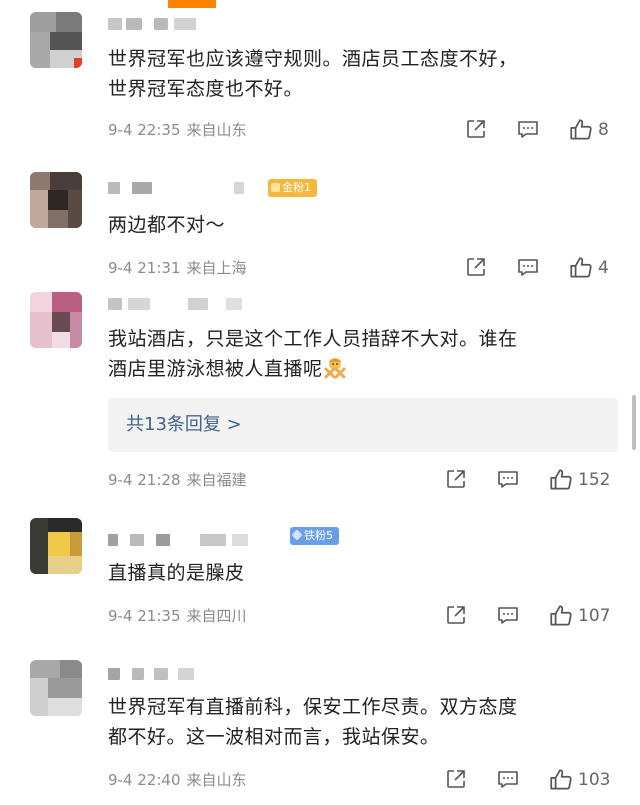 The width and height of the screenshot is (640, 805). What do you see at coordinates (216, 616) in the screenshot?
I see `comment-location: 来自四川` at bounding box center [216, 616].